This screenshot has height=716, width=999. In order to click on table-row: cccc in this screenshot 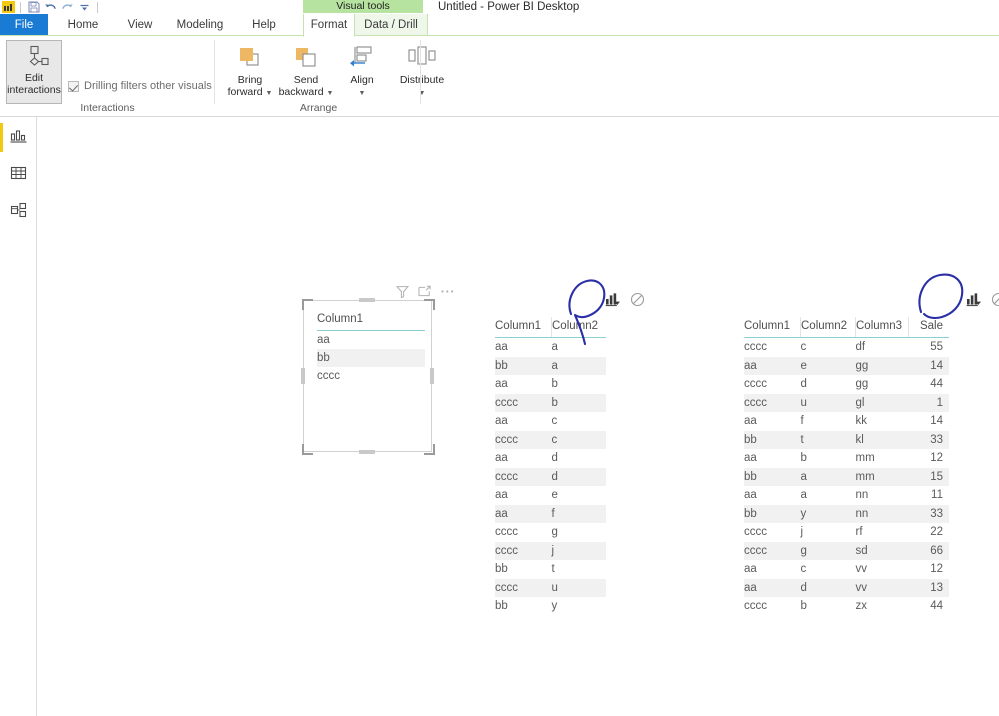, I will do `click(371, 376)`.